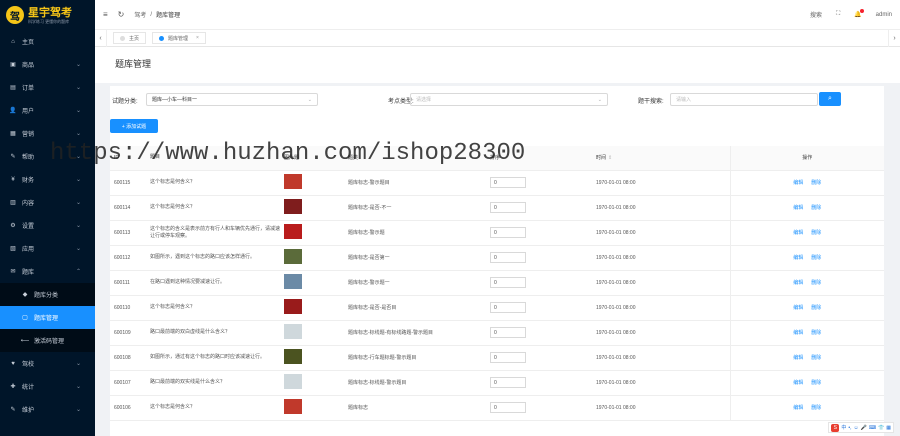  I want to click on submenu-item-1: ▢ 题库管理, so click(47, 317).